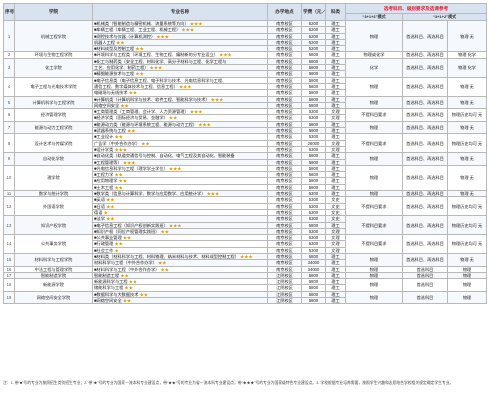 The height and width of the screenshot is (400, 489). I want to click on major-label: ■自动化类（轨道交通信号与控制、自动化、电气工程及其自动化、智能装备, so click(164, 156).